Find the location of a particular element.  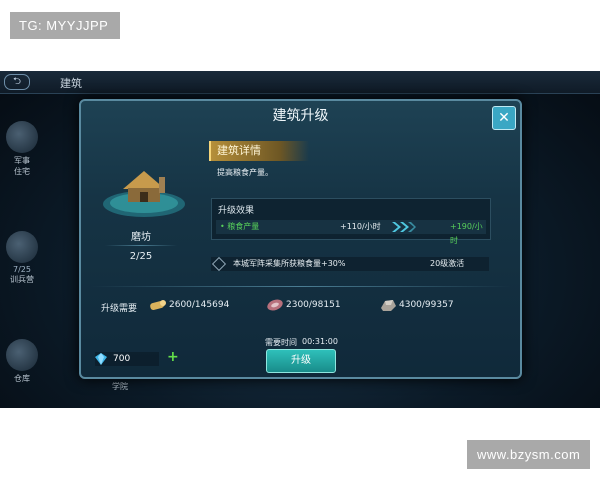

side-item-warehouse-label: 仓库 is located at coordinates (22, 378).